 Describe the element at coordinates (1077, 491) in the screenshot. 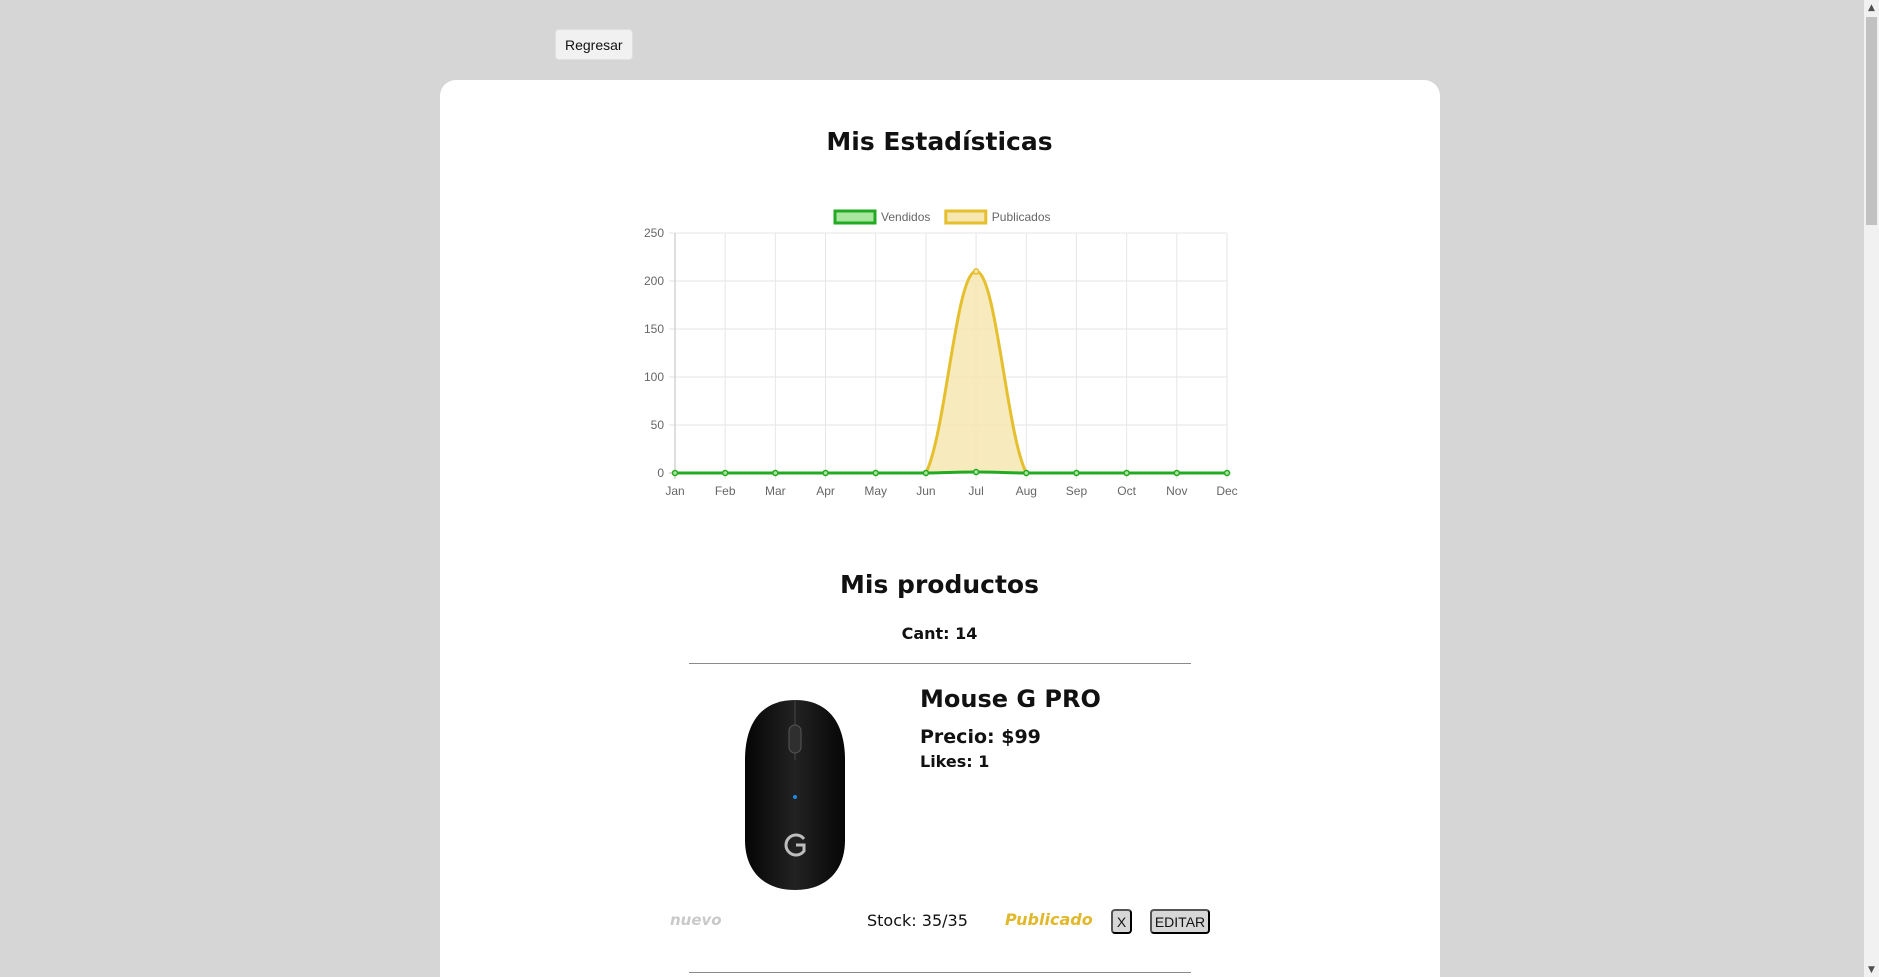

I see `x-tick-label: Sep` at that location.